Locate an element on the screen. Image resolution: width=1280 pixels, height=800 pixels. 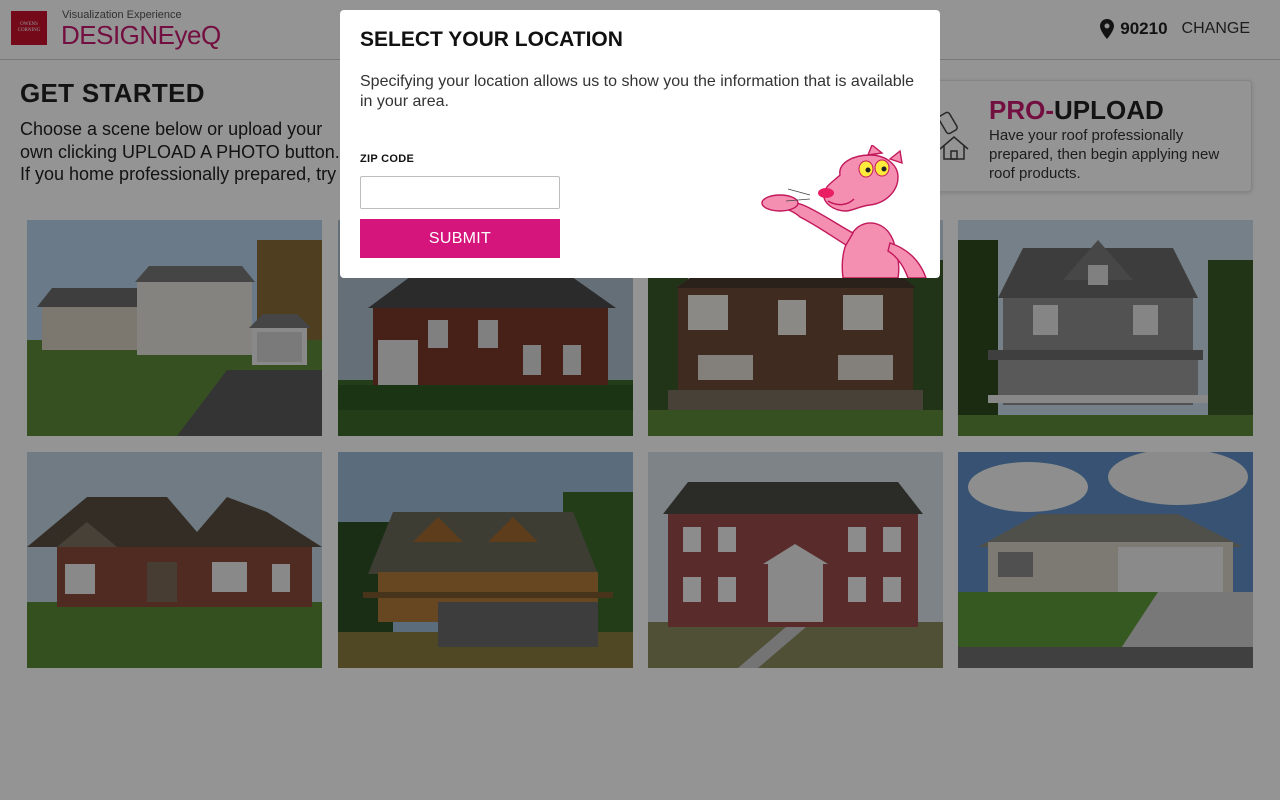
zip-code-input is located at coordinates (460, 192).